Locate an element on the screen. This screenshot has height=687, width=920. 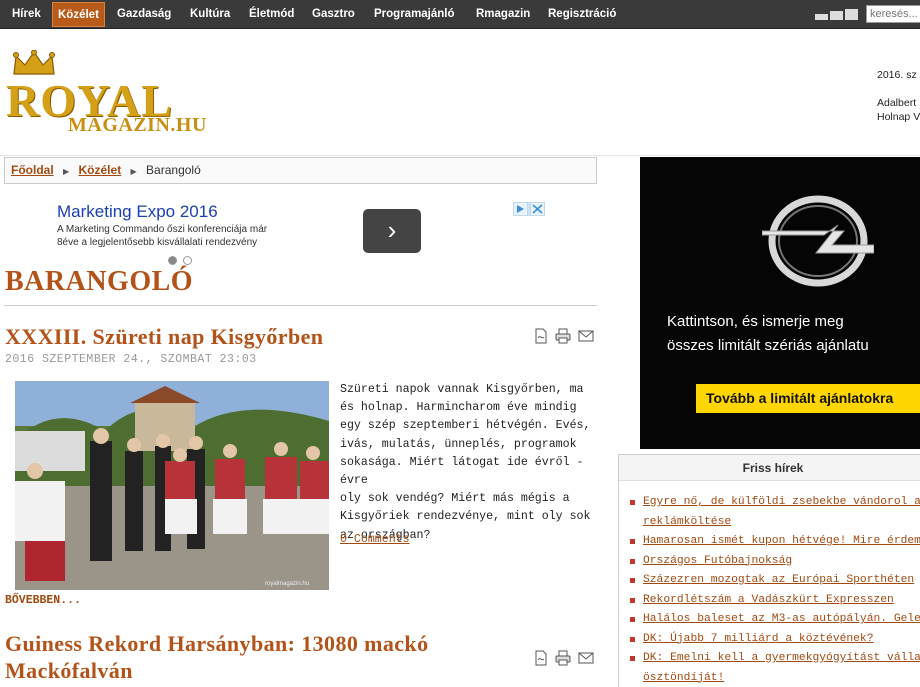
list-item: Rekordlétszám a Vadászkürt Expresszen is located at coordinates (772, 601).